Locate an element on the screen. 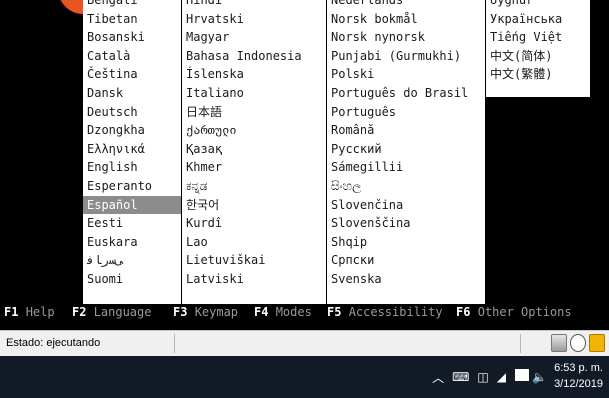 The image size is (609, 398). fkey-label: F5 is located at coordinates (334, 312).